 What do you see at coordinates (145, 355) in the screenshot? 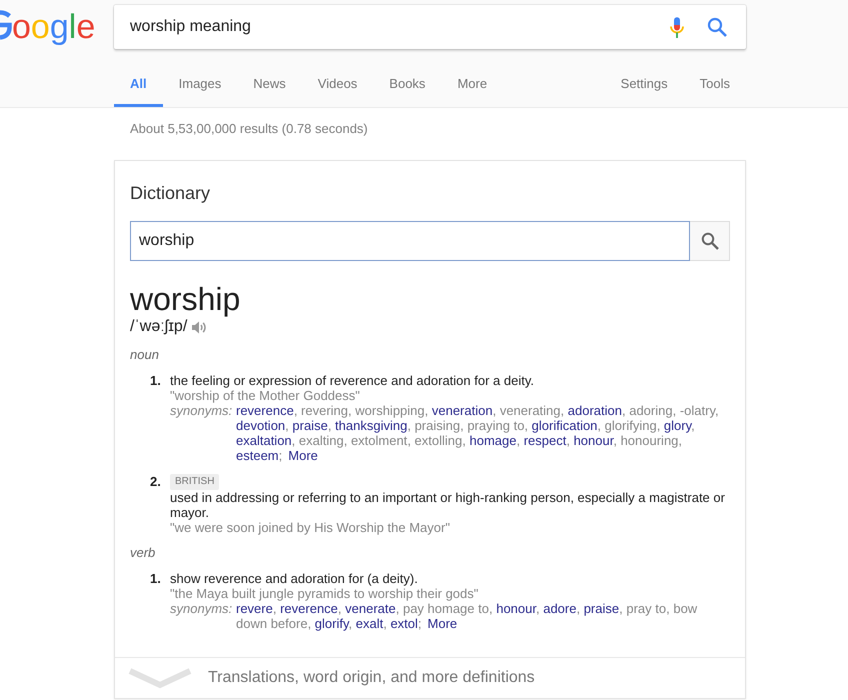
I see `part-of-speech-label: noun` at bounding box center [145, 355].